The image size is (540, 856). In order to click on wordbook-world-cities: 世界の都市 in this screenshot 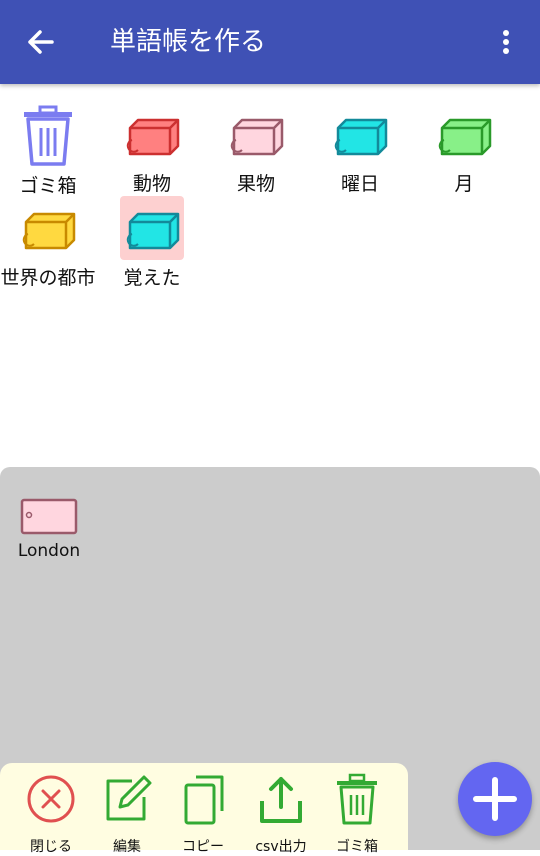, I will do `click(50, 239)`.